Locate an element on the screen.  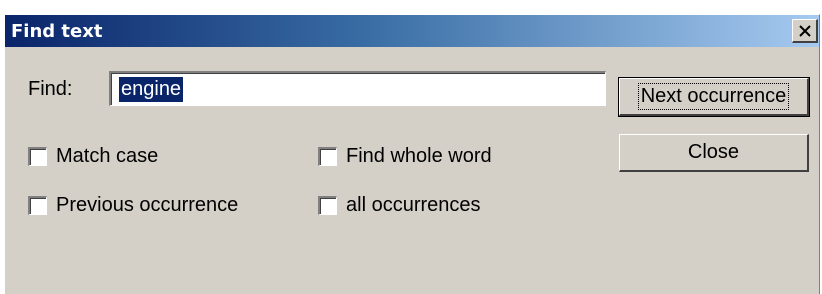
title-bar: Find text is located at coordinates (412, 31).